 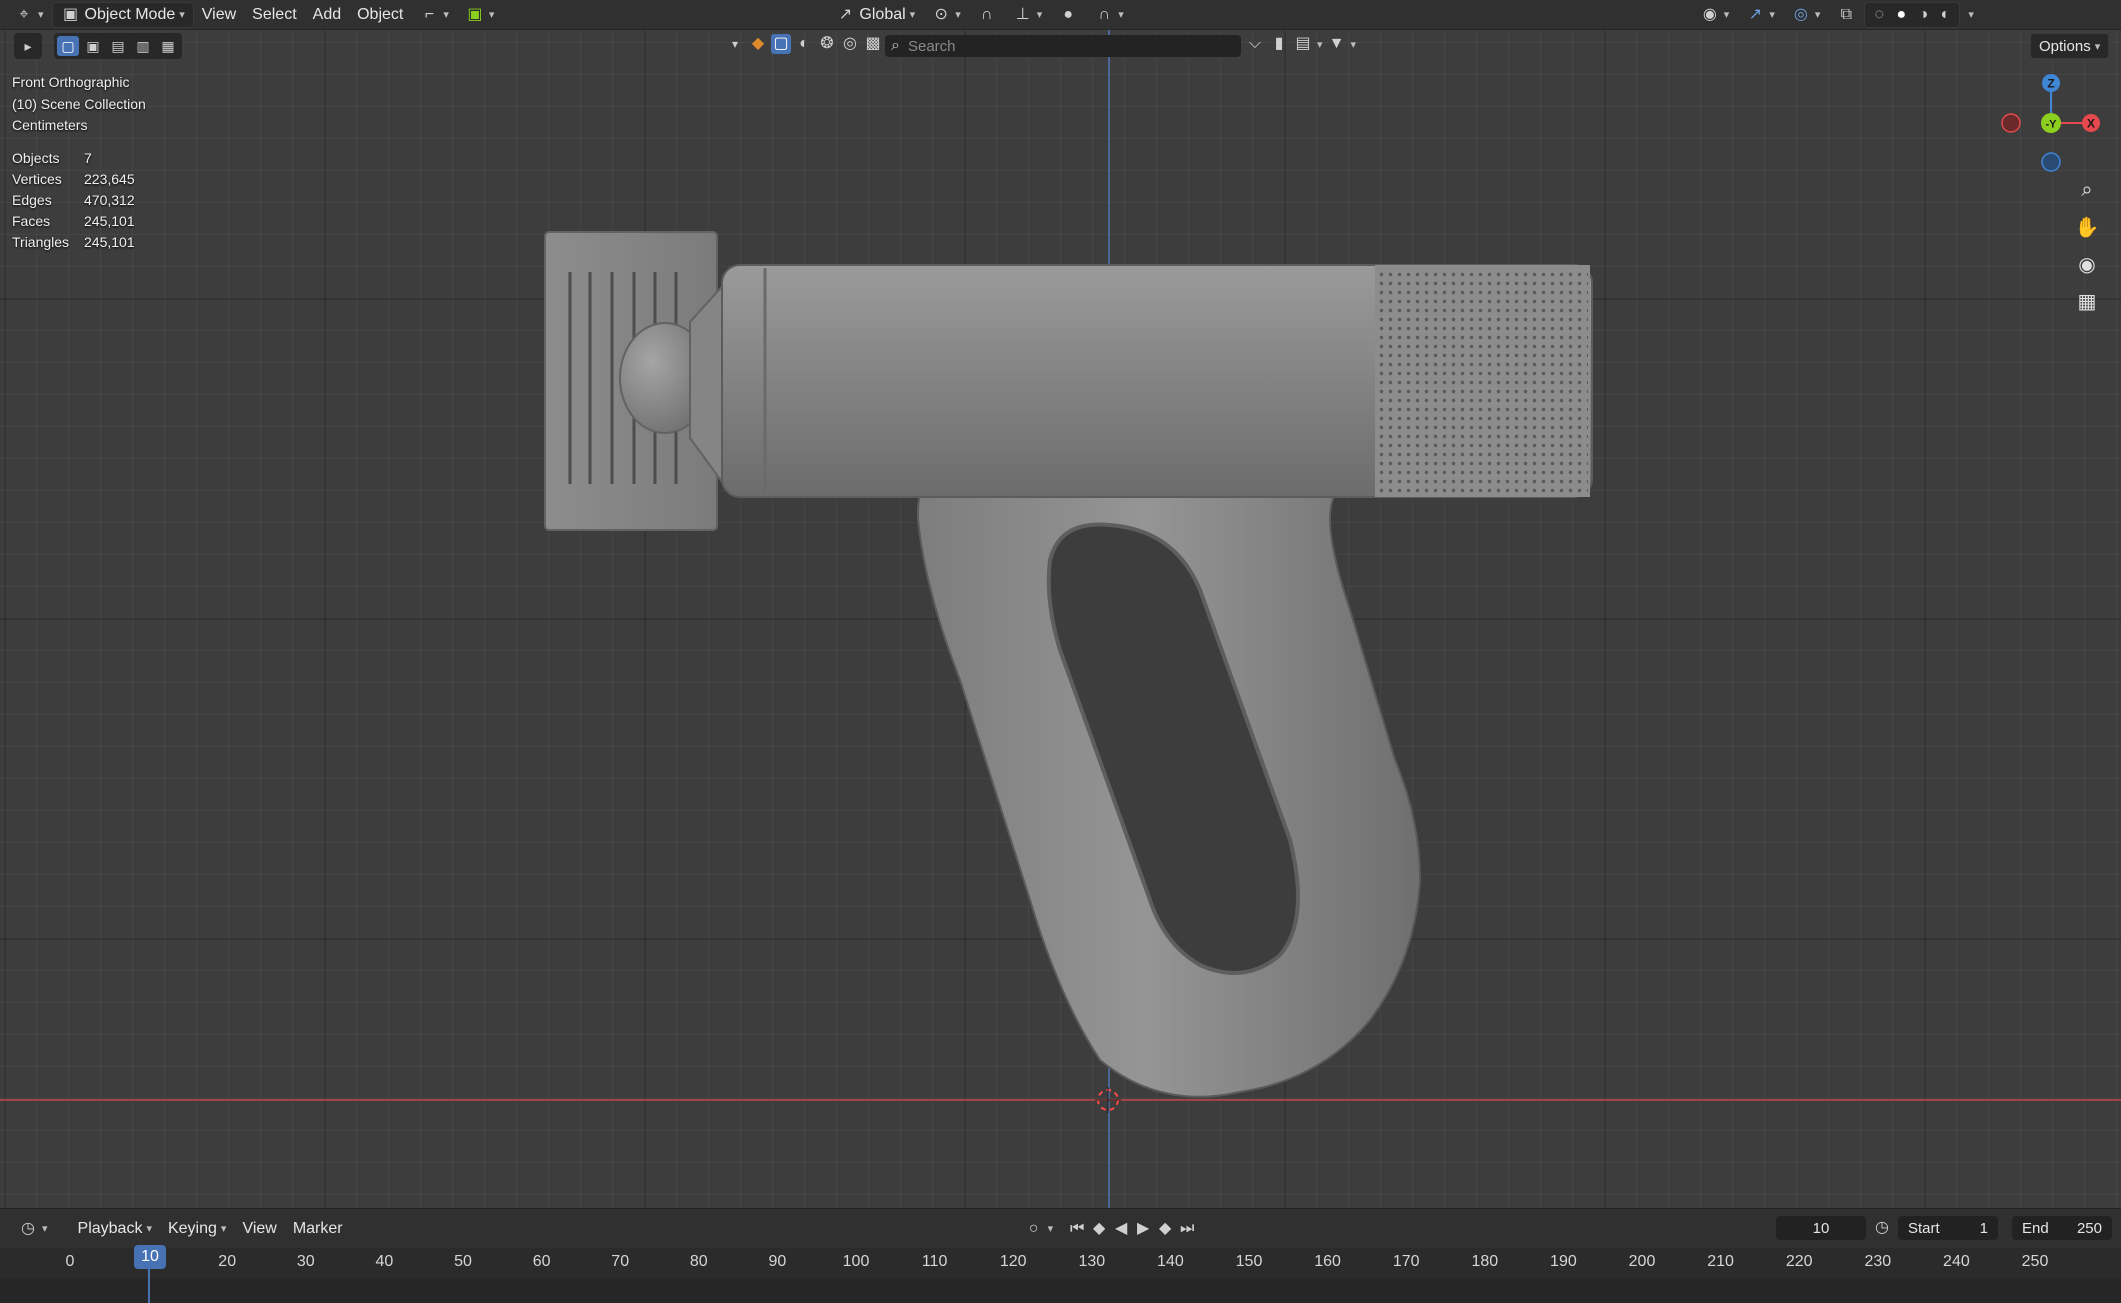 I want to click on shading-options: ▾, so click(x=1971, y=15).